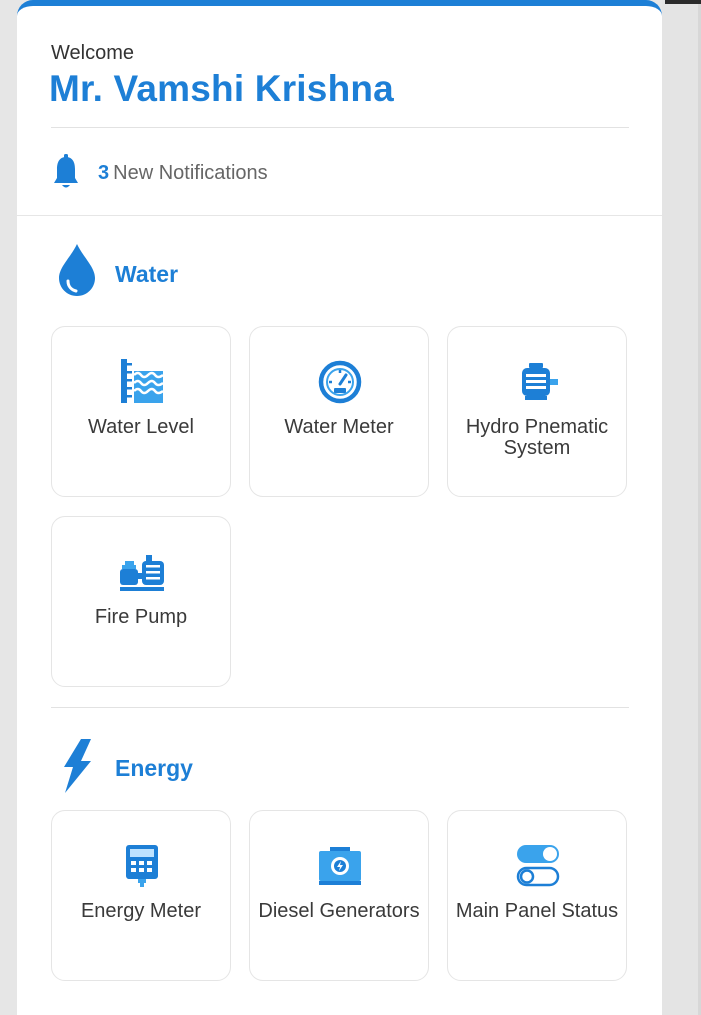 This screenshot has height=1015, width=701. What do you see at coordinates (339, 427) in the screenshot?
I see `tile-label: Water Meter` at bounding box center [339, 427].